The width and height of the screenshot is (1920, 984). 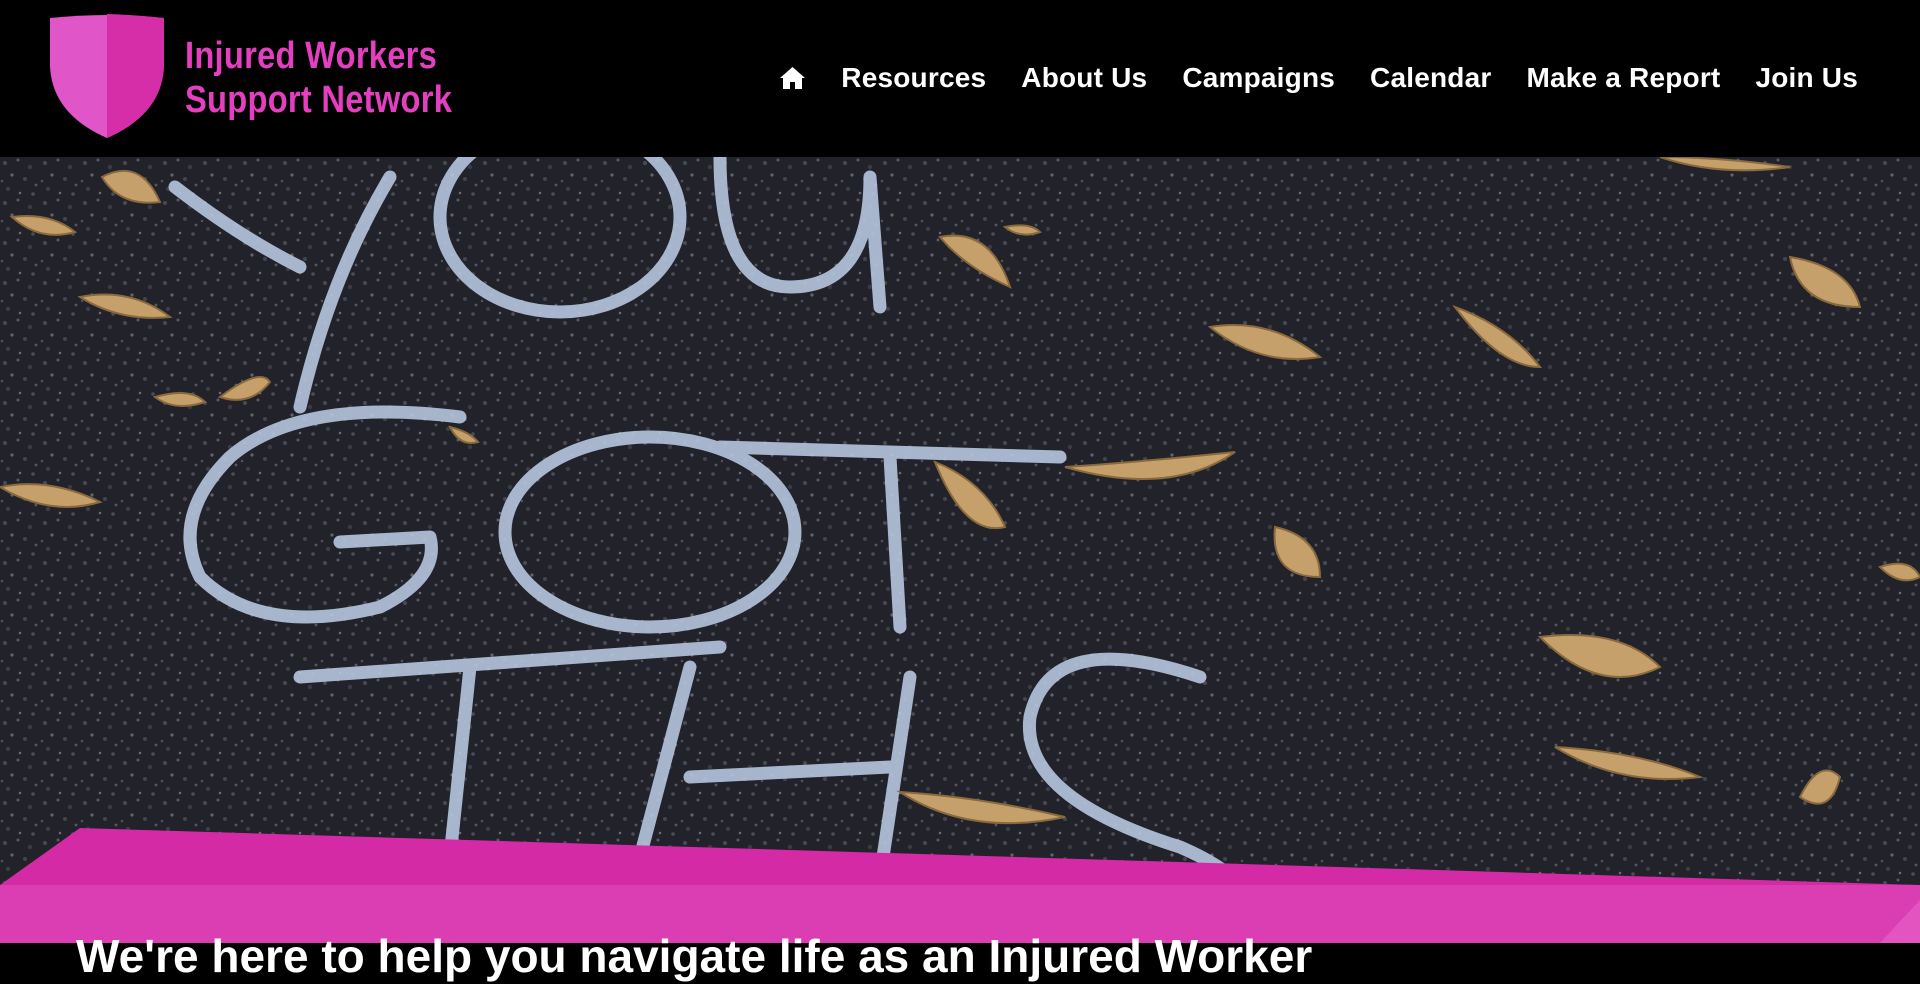 I want to click on home-icon, so click(x=793, y=78).